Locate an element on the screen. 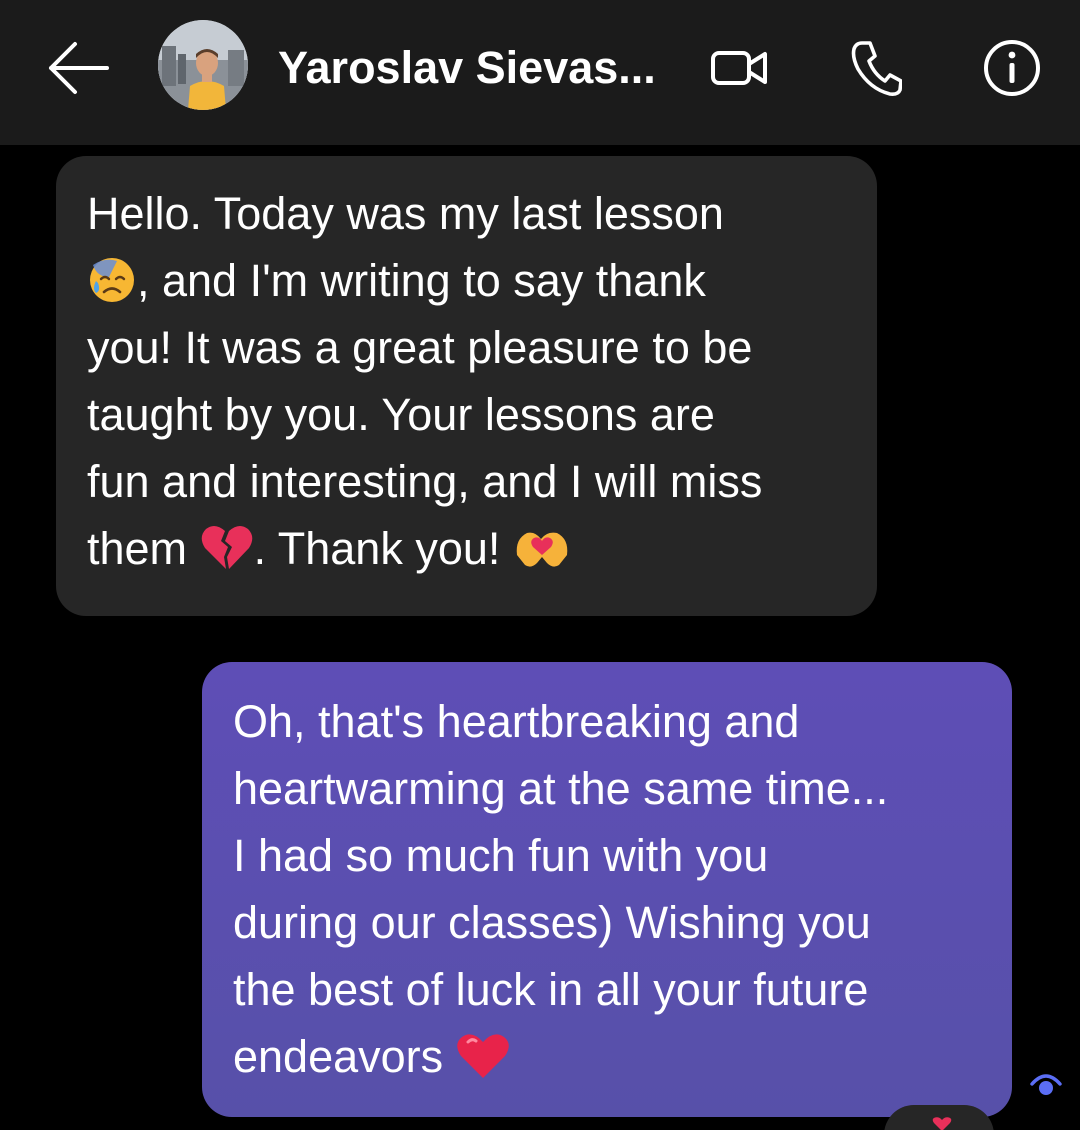 The width and height of the screenshot is (1080, 1130). contact-photo is located at coordinates (203, 65).